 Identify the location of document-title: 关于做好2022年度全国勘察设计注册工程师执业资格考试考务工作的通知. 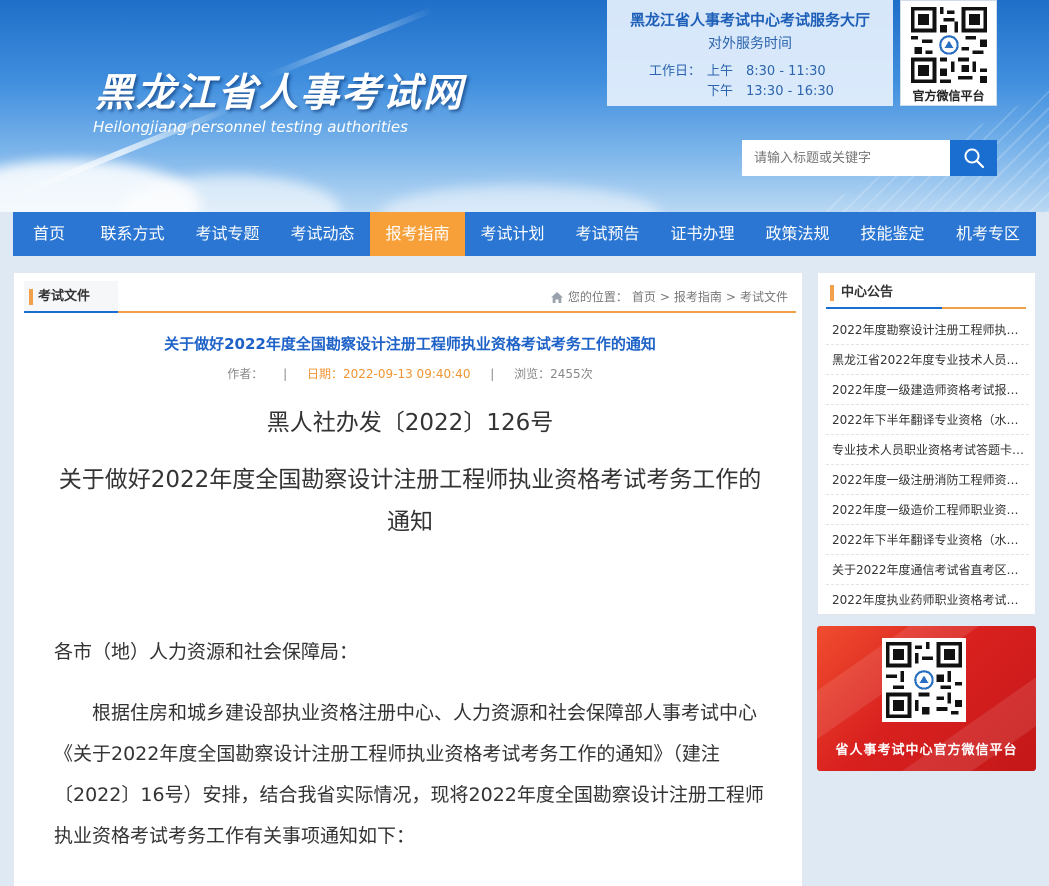
(410, 501).